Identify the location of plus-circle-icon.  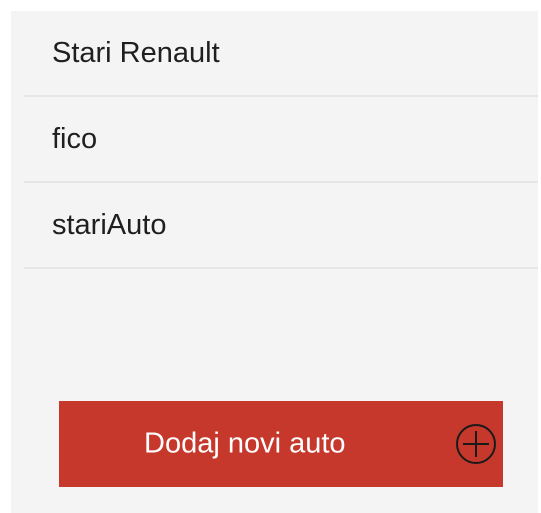
(476, 444).